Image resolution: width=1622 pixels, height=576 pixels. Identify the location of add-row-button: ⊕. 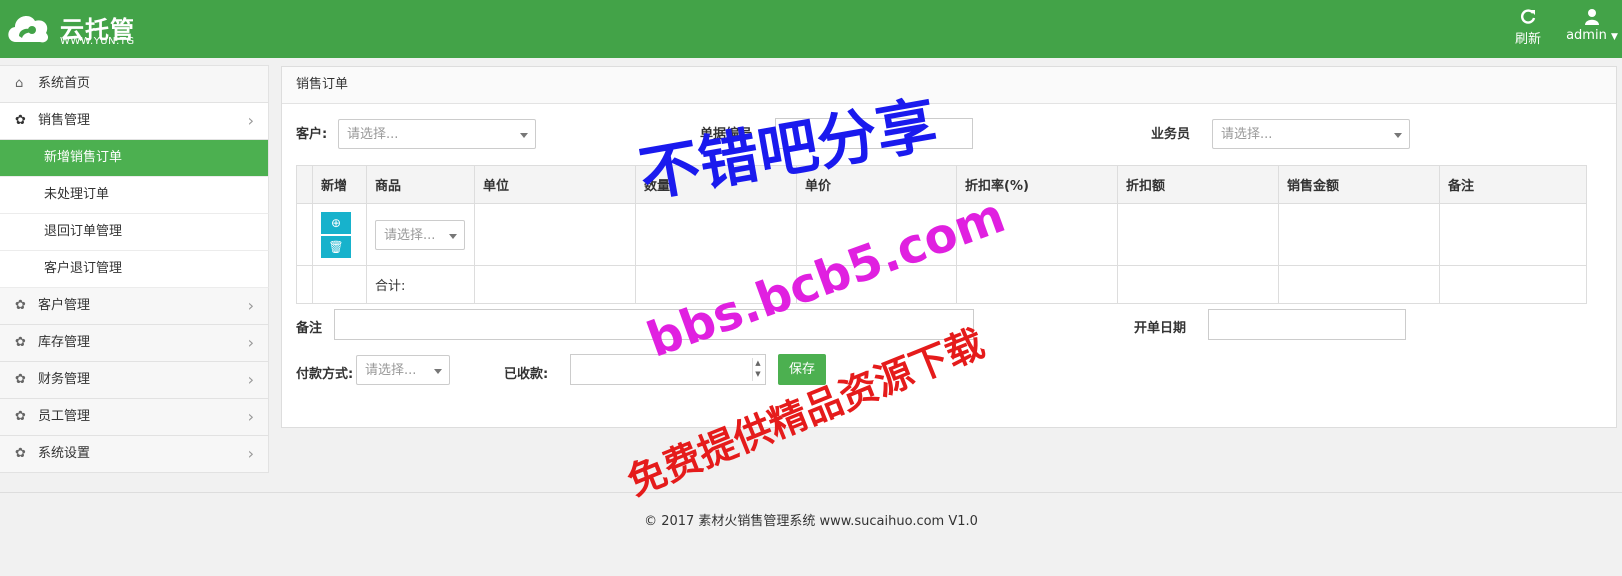
(336, 222).